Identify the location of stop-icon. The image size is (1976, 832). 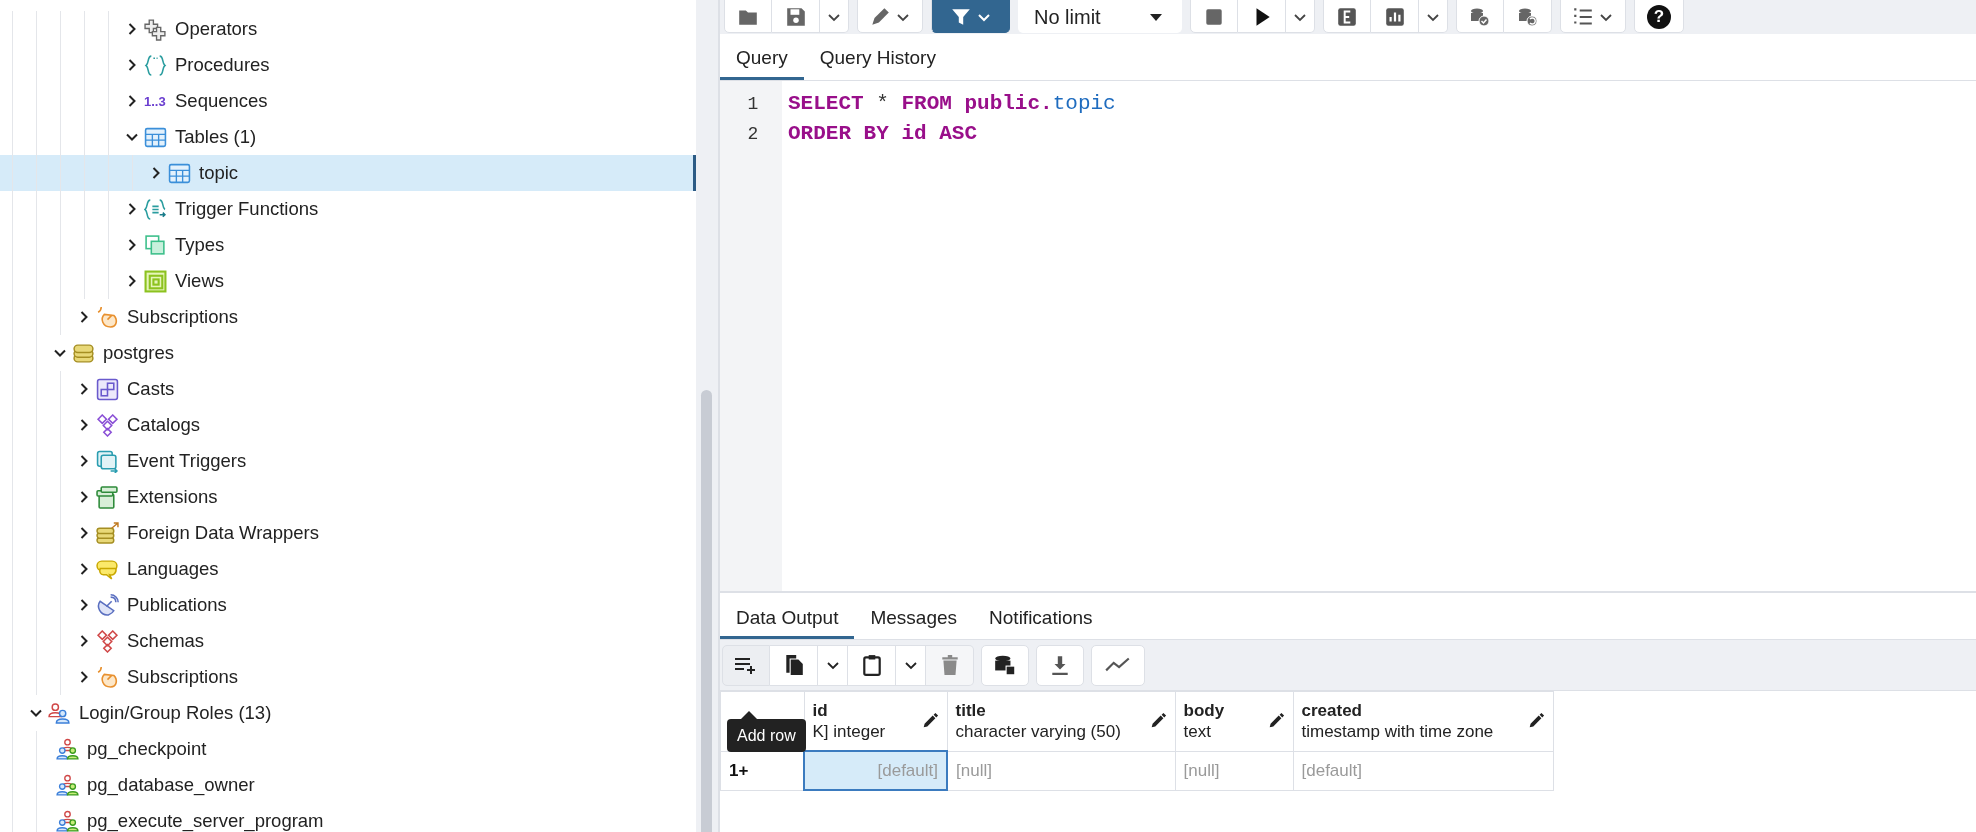
(1214, 17).